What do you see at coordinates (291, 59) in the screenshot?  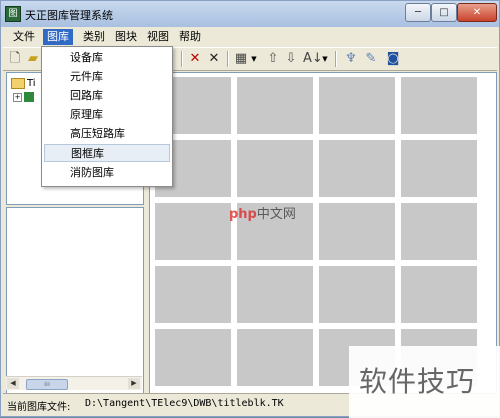 I see `down-arrow-icon: ⇩` at bounding box center [291, 59].